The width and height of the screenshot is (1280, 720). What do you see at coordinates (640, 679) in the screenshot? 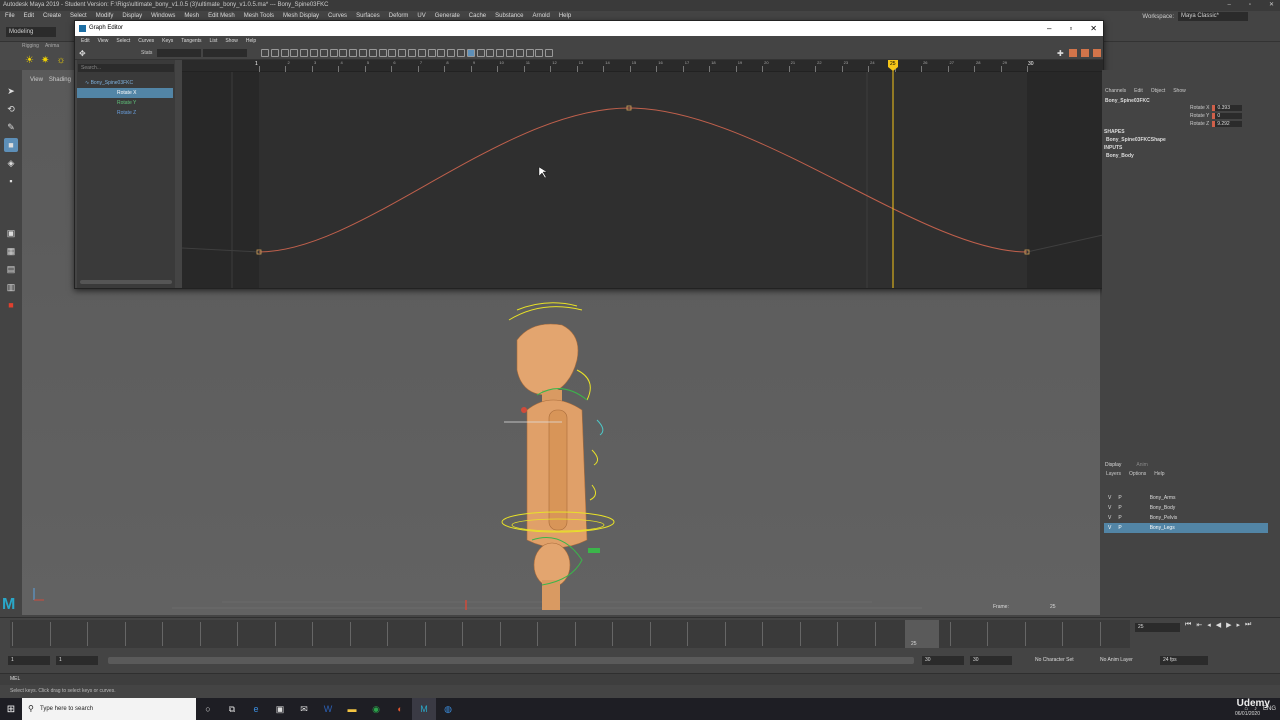
I see `command-line: MEL` at bounding box center [640, 679].